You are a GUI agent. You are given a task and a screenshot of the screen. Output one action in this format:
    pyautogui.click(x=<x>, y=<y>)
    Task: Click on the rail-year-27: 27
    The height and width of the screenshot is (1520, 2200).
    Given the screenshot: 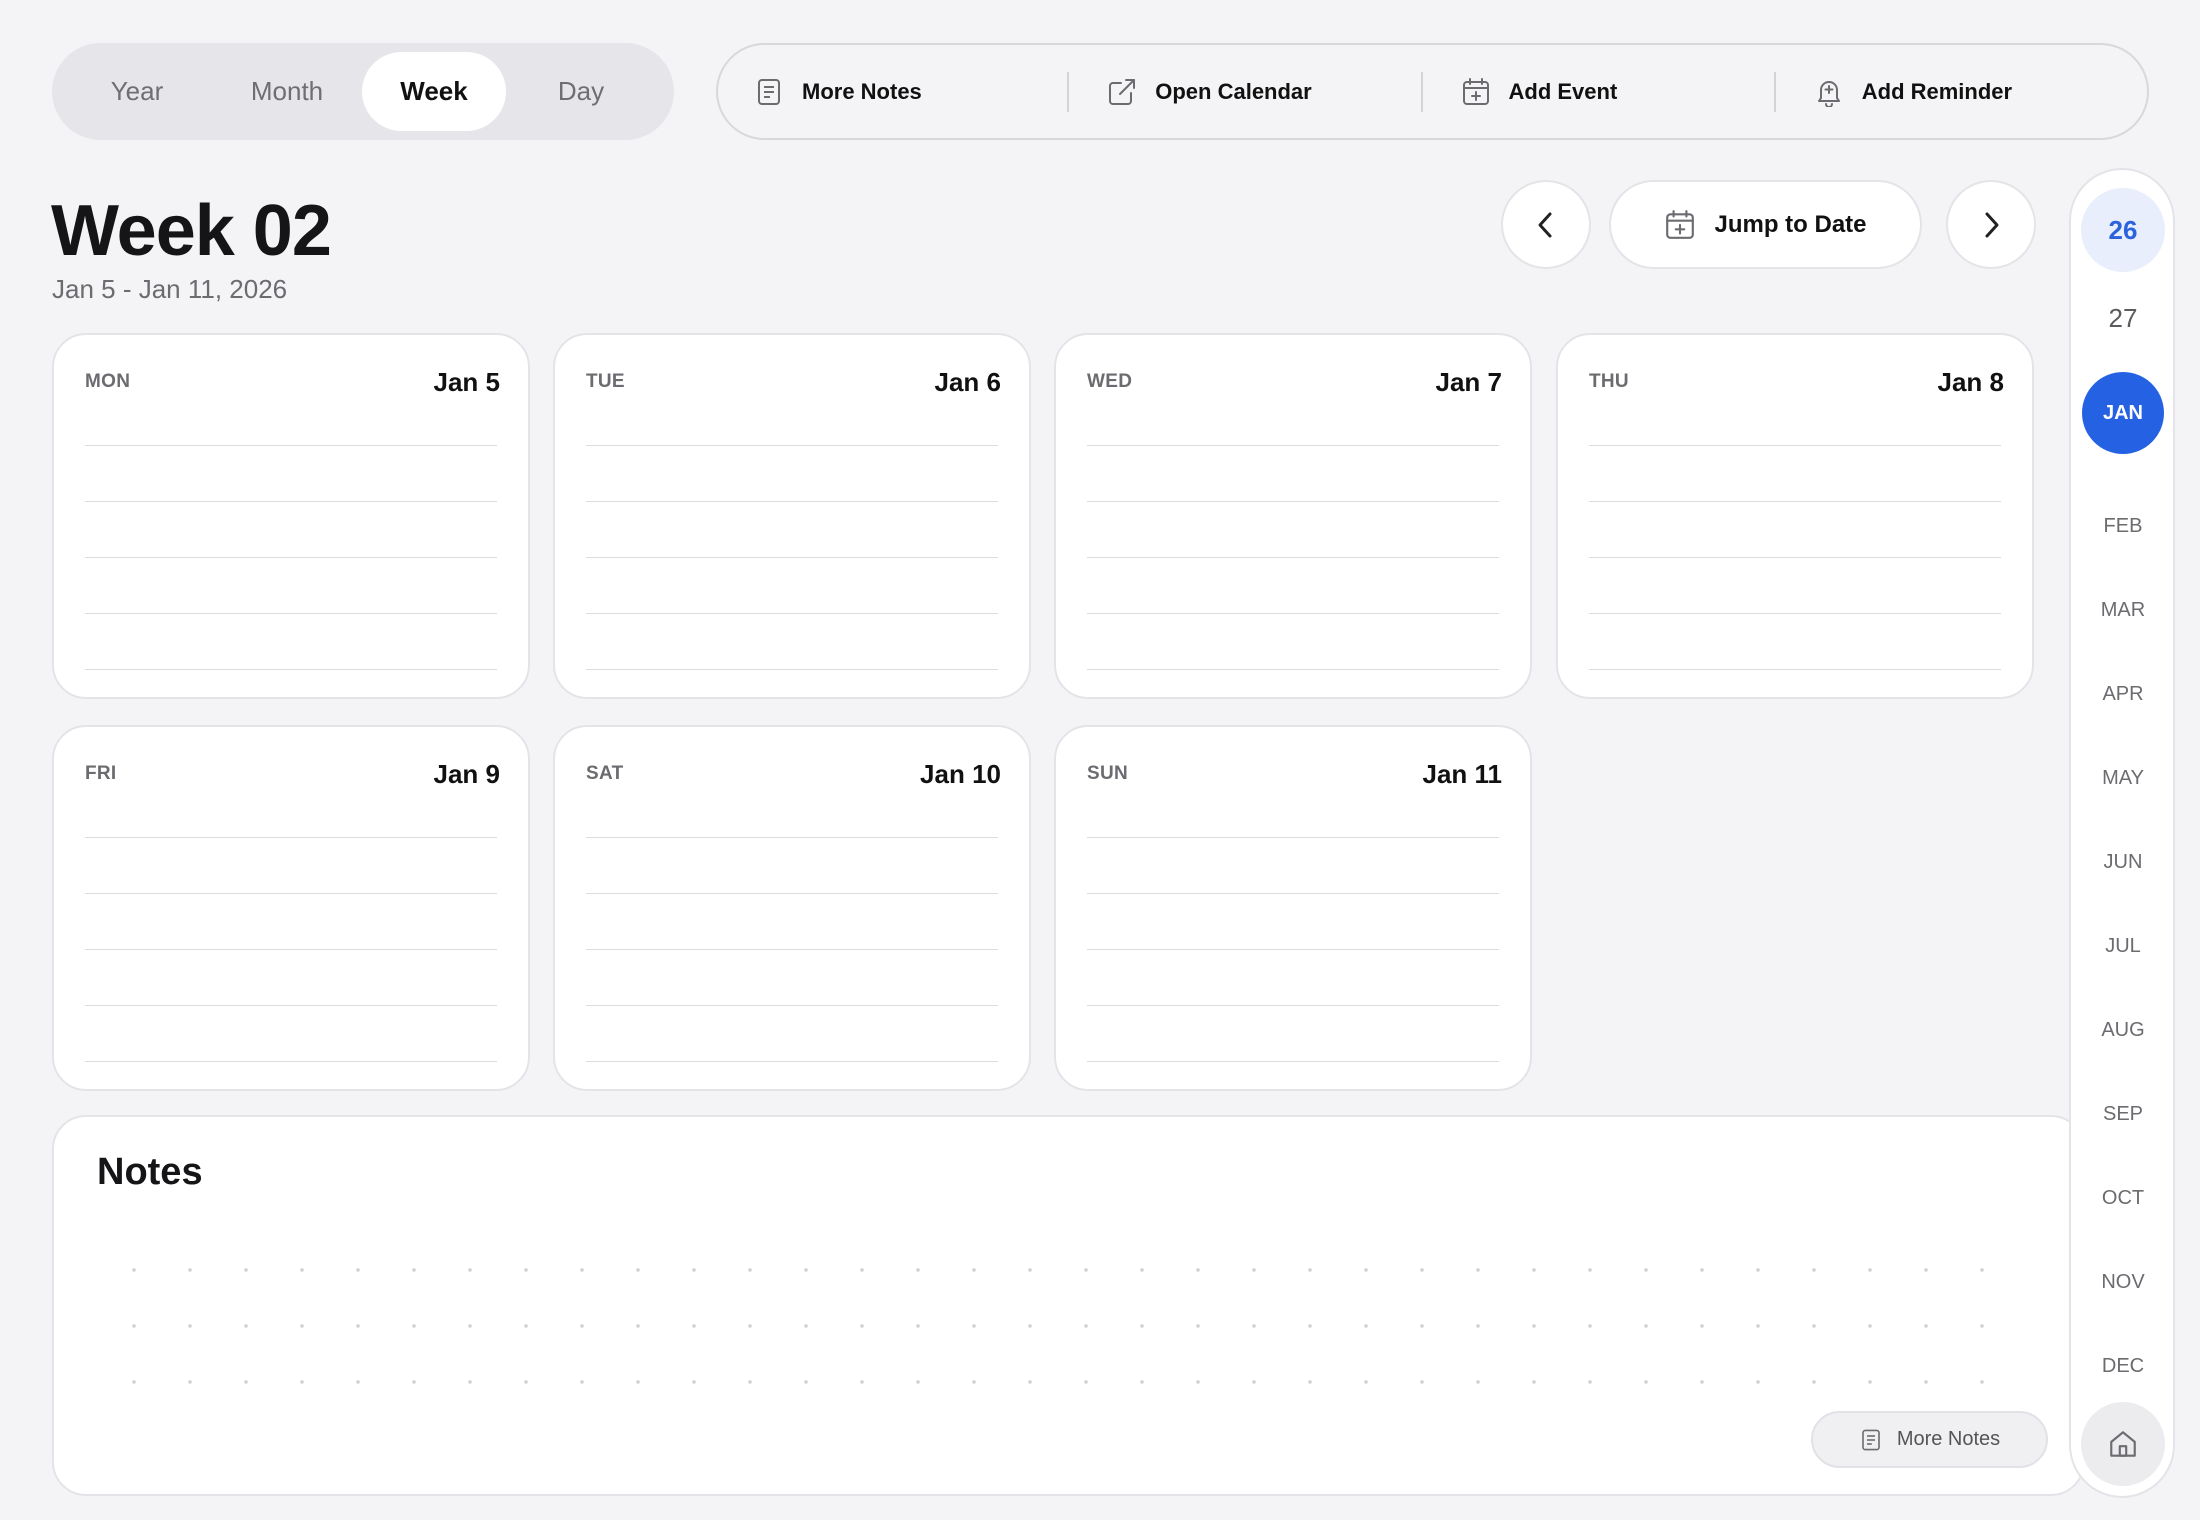 What is the action you would take?
    pyautogui.click(x=2123, y=318)
    